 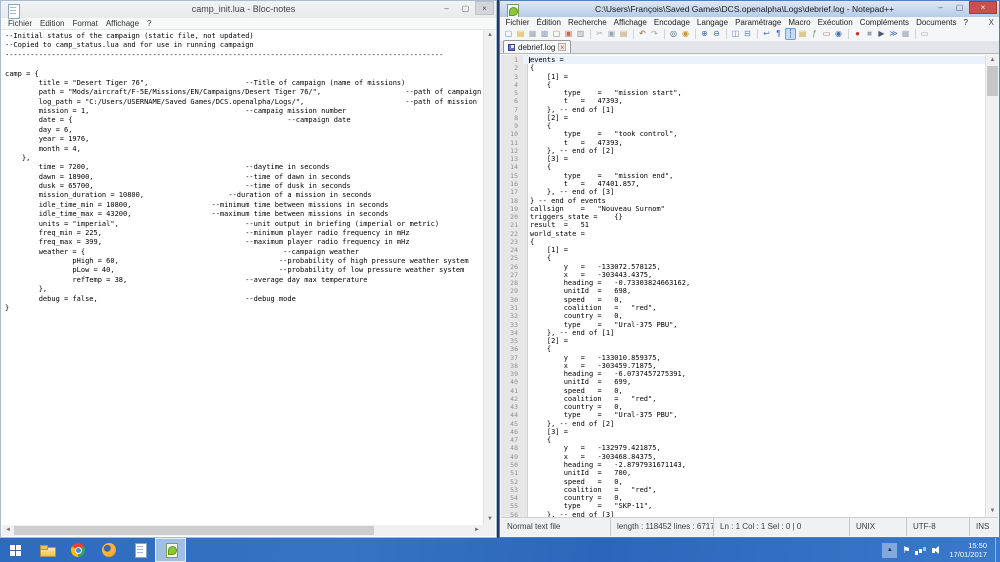 I want to click on npp-menu-item: ?, so click(x=965, y=22).